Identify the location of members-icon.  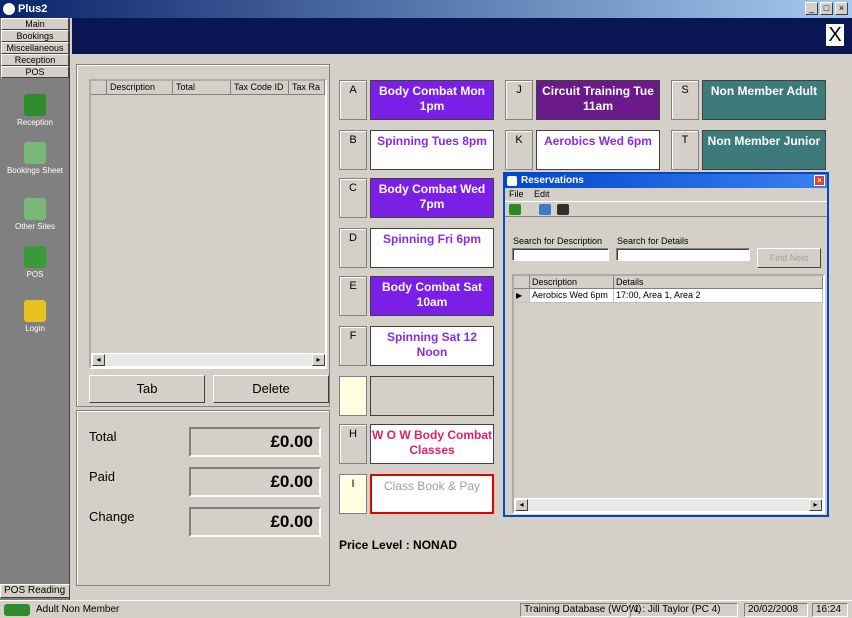
(17, 610).